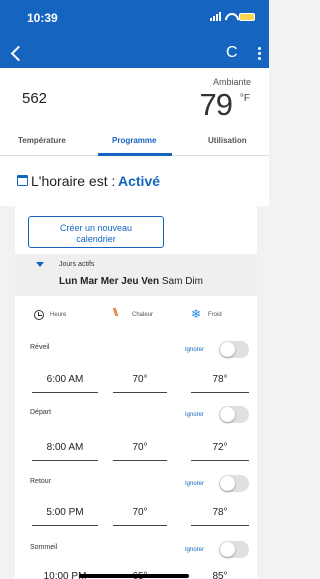  I want to click on tab-bar: Température Programme Utilisation, so click(134, 141).